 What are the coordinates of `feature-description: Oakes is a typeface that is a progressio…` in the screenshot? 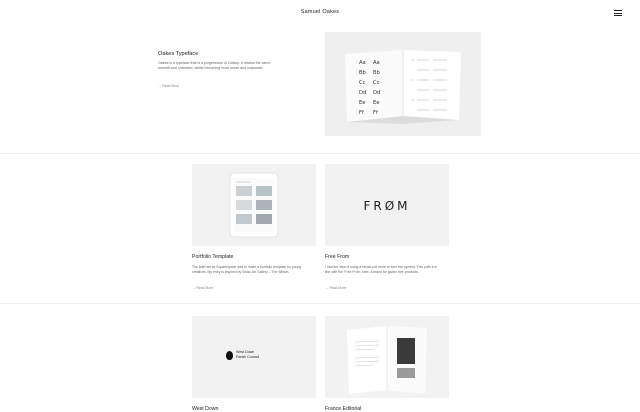 It's located at (214, 66).